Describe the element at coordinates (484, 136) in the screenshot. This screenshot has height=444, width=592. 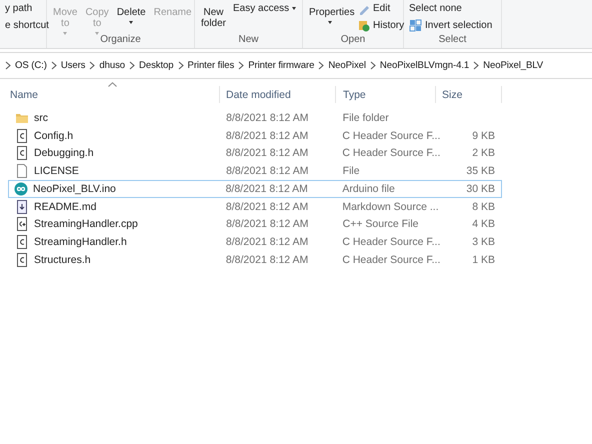
I see `table-cell: 9 KB` at that location.